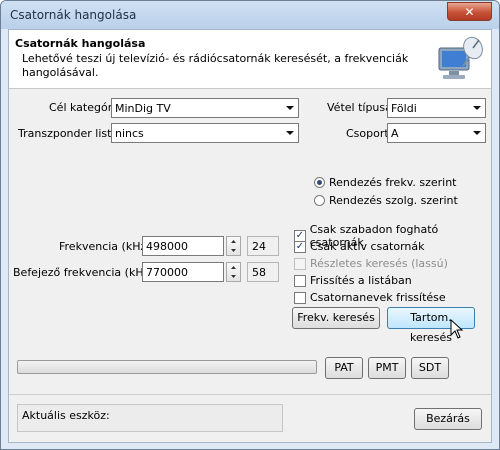 Image resolution: width=500 pixels, height=450 pixels. What do you see at coordinates (66, 415) in the screenshot?
I see `current-device-label: Aktuális eszköz:` at bounding box center [66, 415].